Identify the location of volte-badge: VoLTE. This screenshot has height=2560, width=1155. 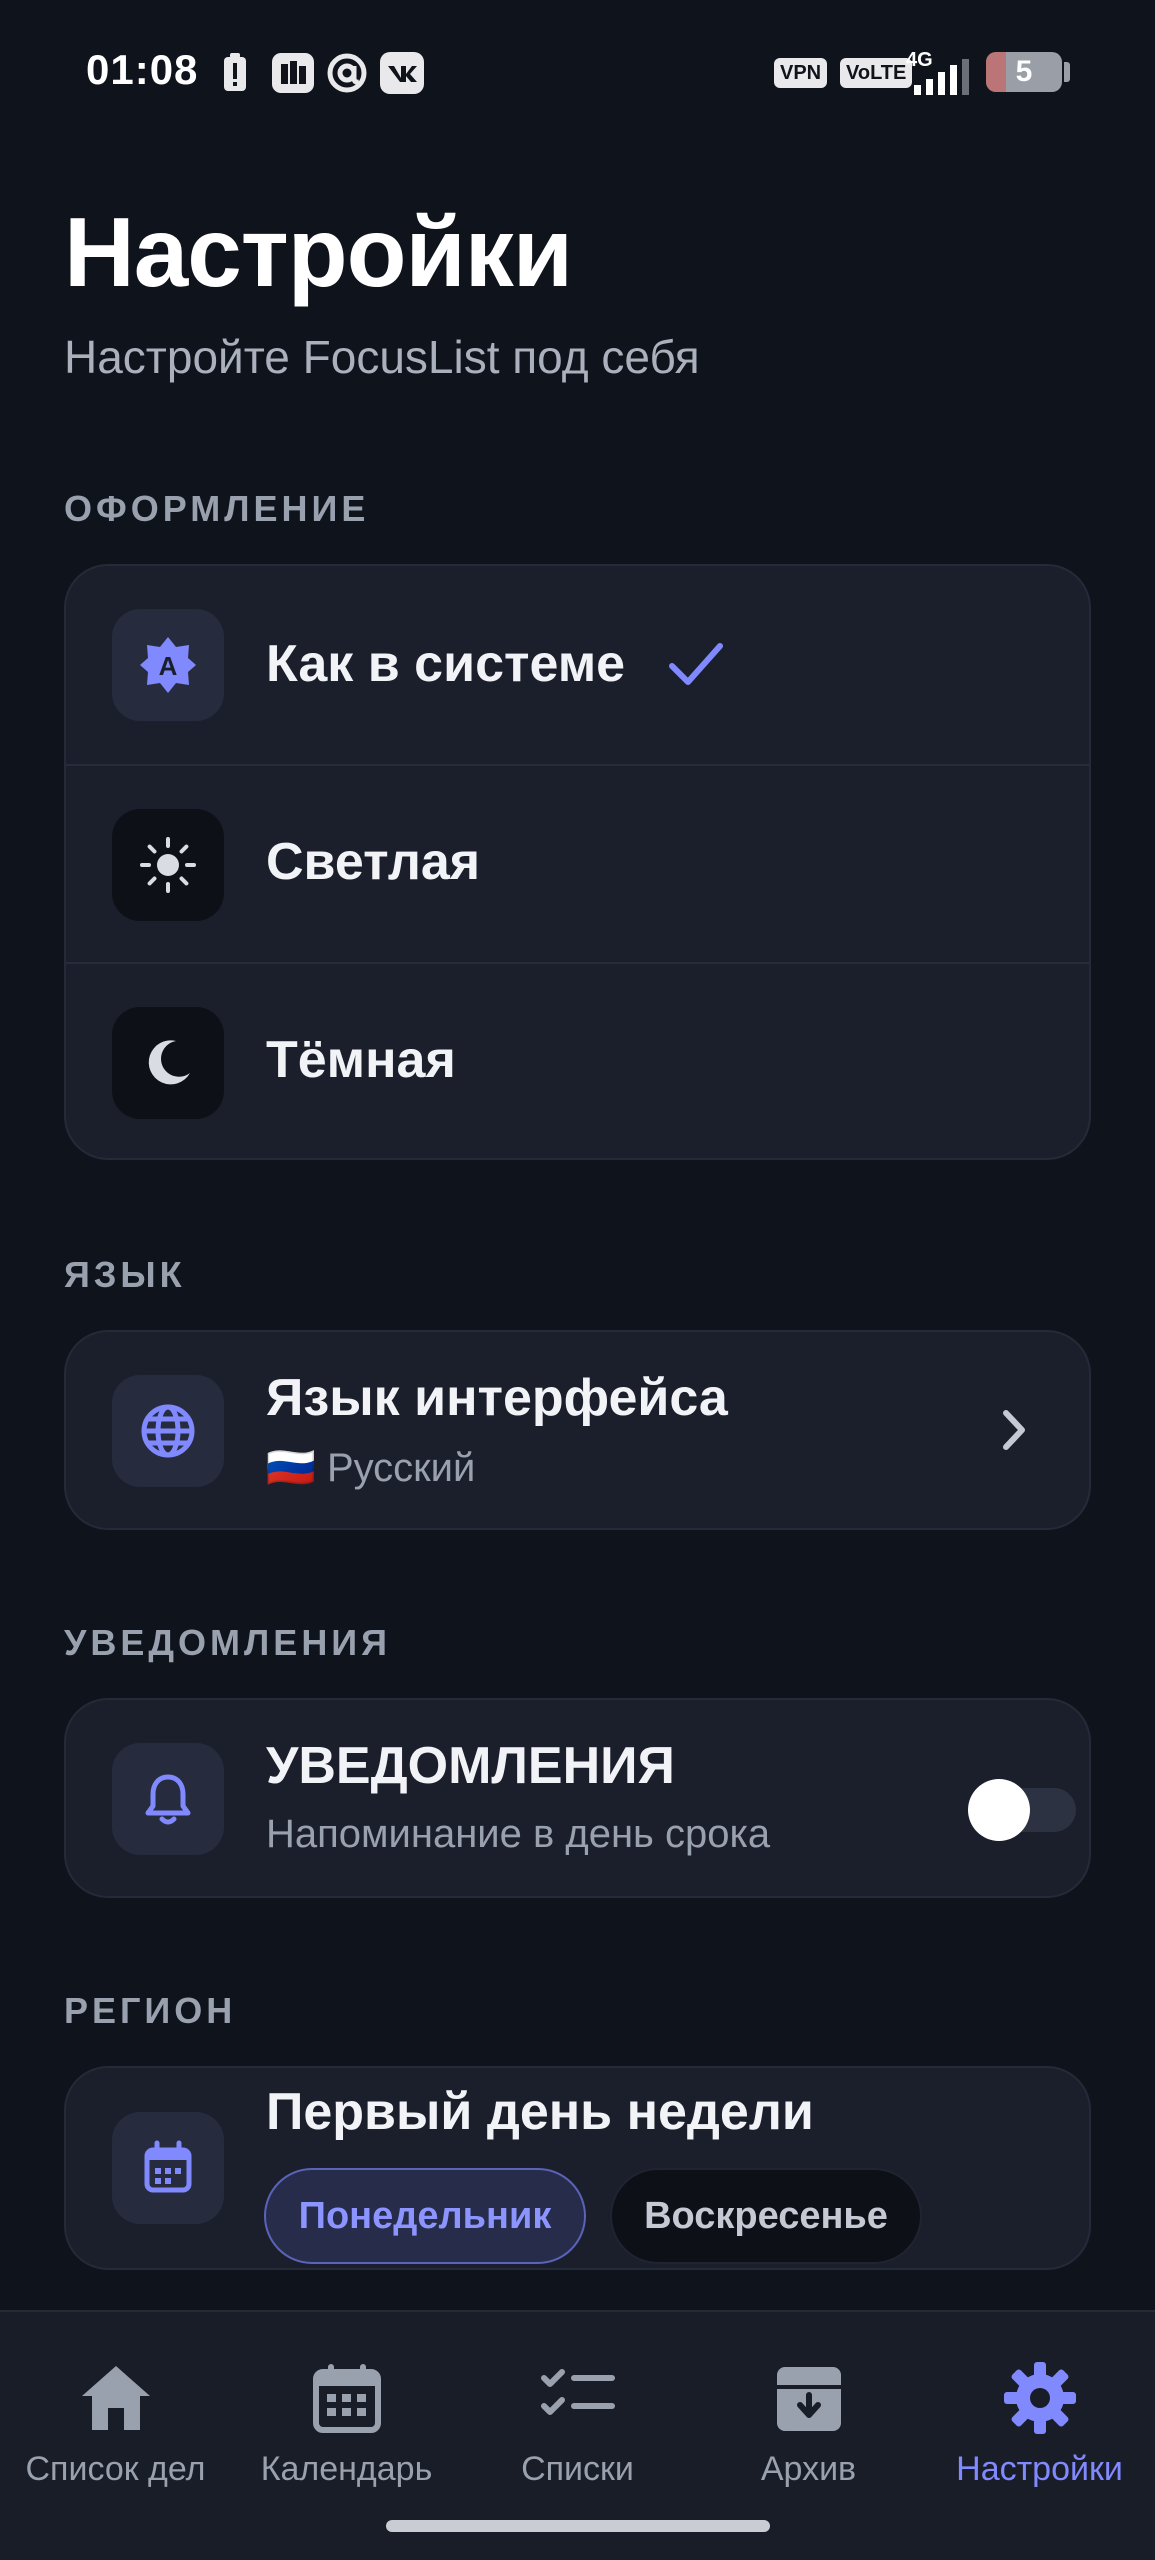
(876, 73).